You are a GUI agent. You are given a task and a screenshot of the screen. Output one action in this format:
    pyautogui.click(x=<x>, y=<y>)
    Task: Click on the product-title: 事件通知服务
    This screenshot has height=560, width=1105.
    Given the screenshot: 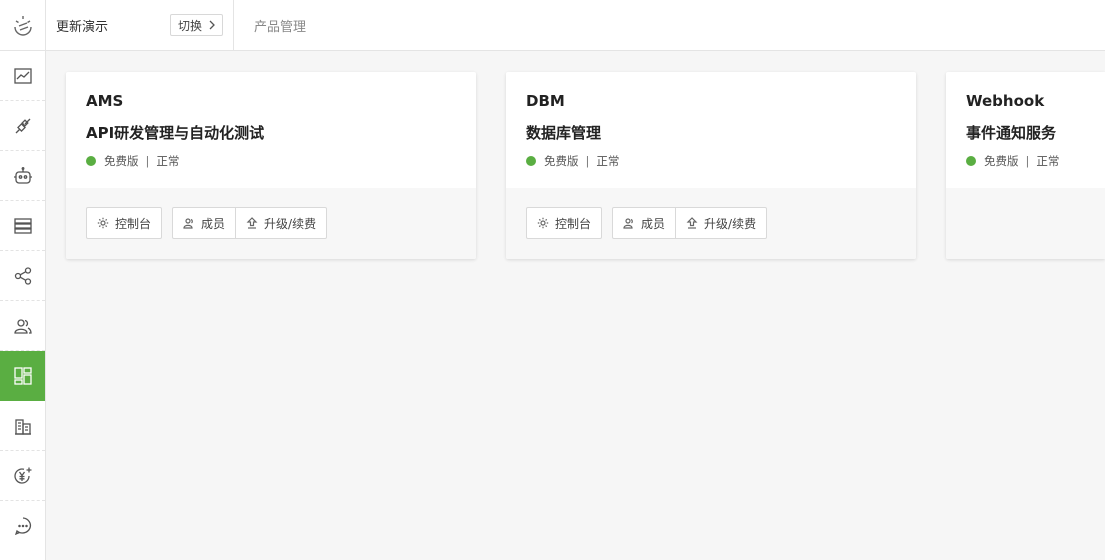 What is the action you would take?
    pyautogui.click(x=1011, y=133)
    